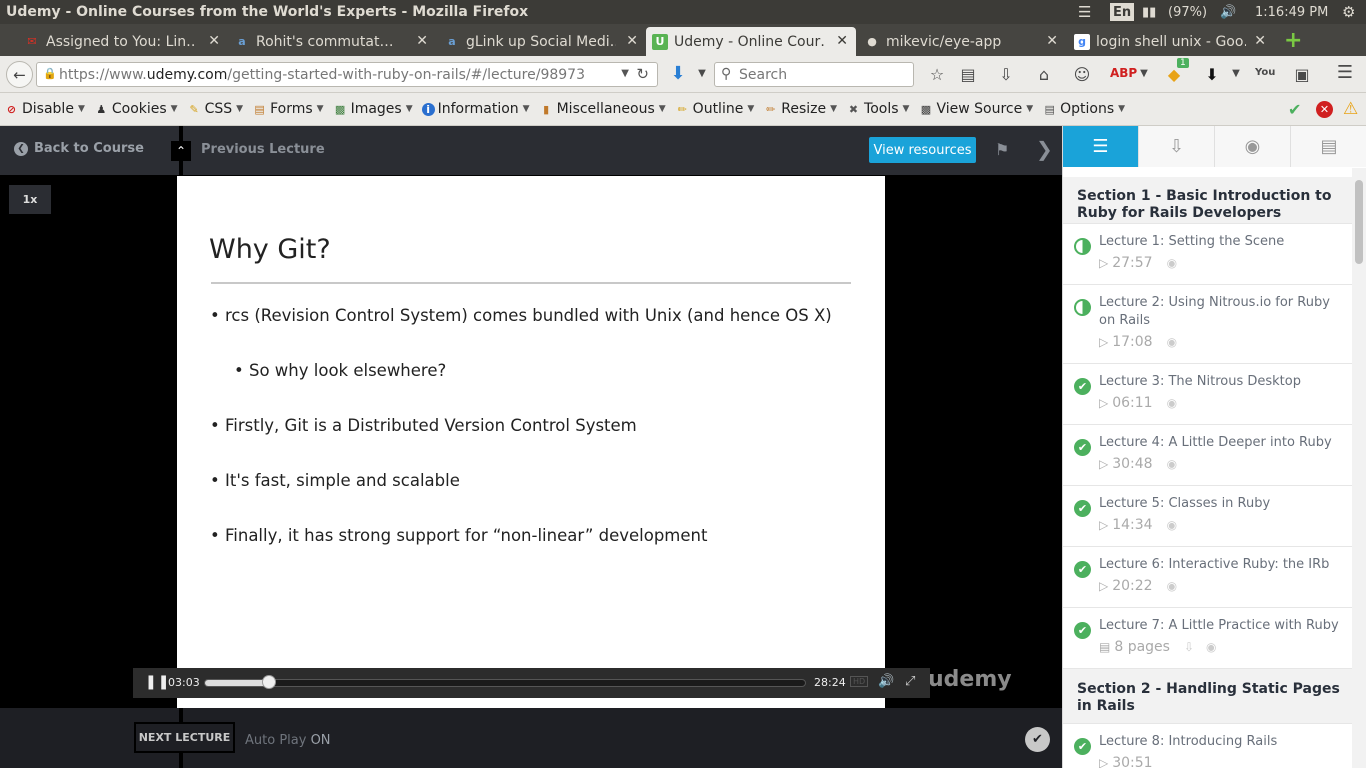 This screenshot has width=1366, height=768. What do you see at coordinates (505, 682) in the screenshot?
I see `progress-track` at bounding box center [505, 682].